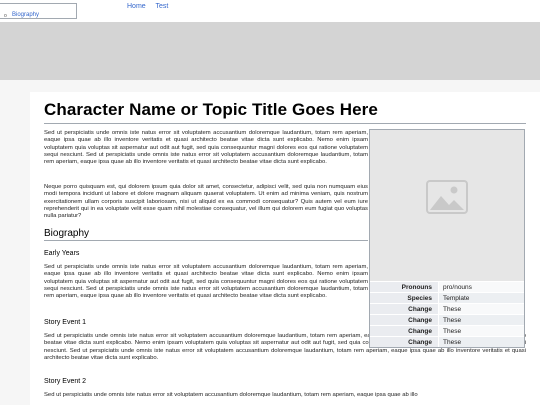 The width and height of the screenshot is (540, 405). What do you see at coordinates (162, 6) in the screenshot?
I see `nav-link-test: Test` at bounding box center [162, 6].